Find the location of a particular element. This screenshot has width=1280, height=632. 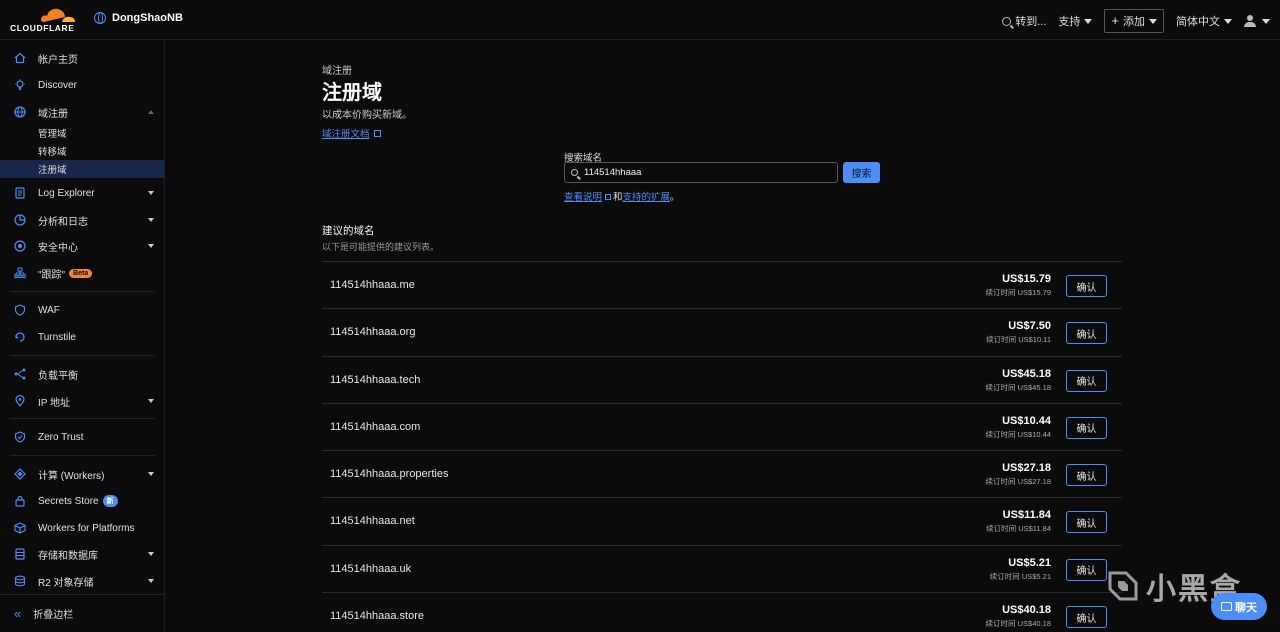

domain-row: 114514hhaaa.store US$40.18 续订时间 US$40.18 确认 is located at coordinates (722, 612).